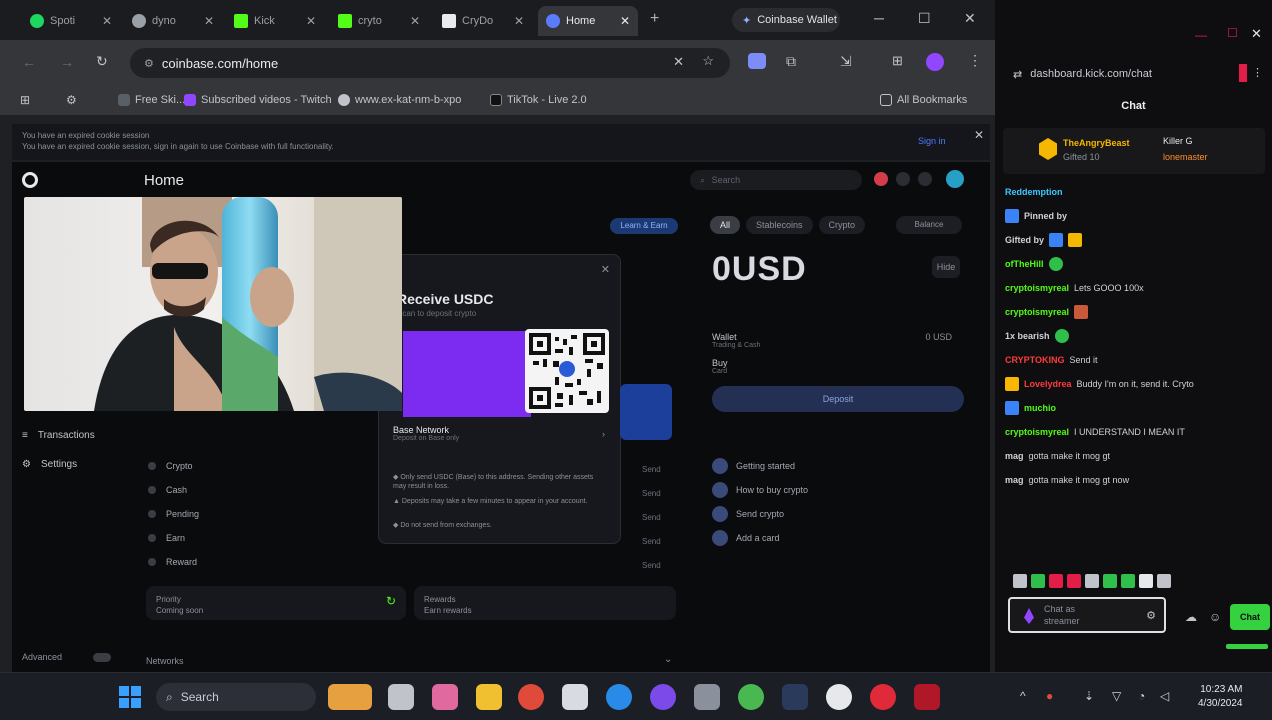 Image resolution: width=1272 pixels, height=720 pixels. I want to click on network-icon: ▽, so click(1116, 696).